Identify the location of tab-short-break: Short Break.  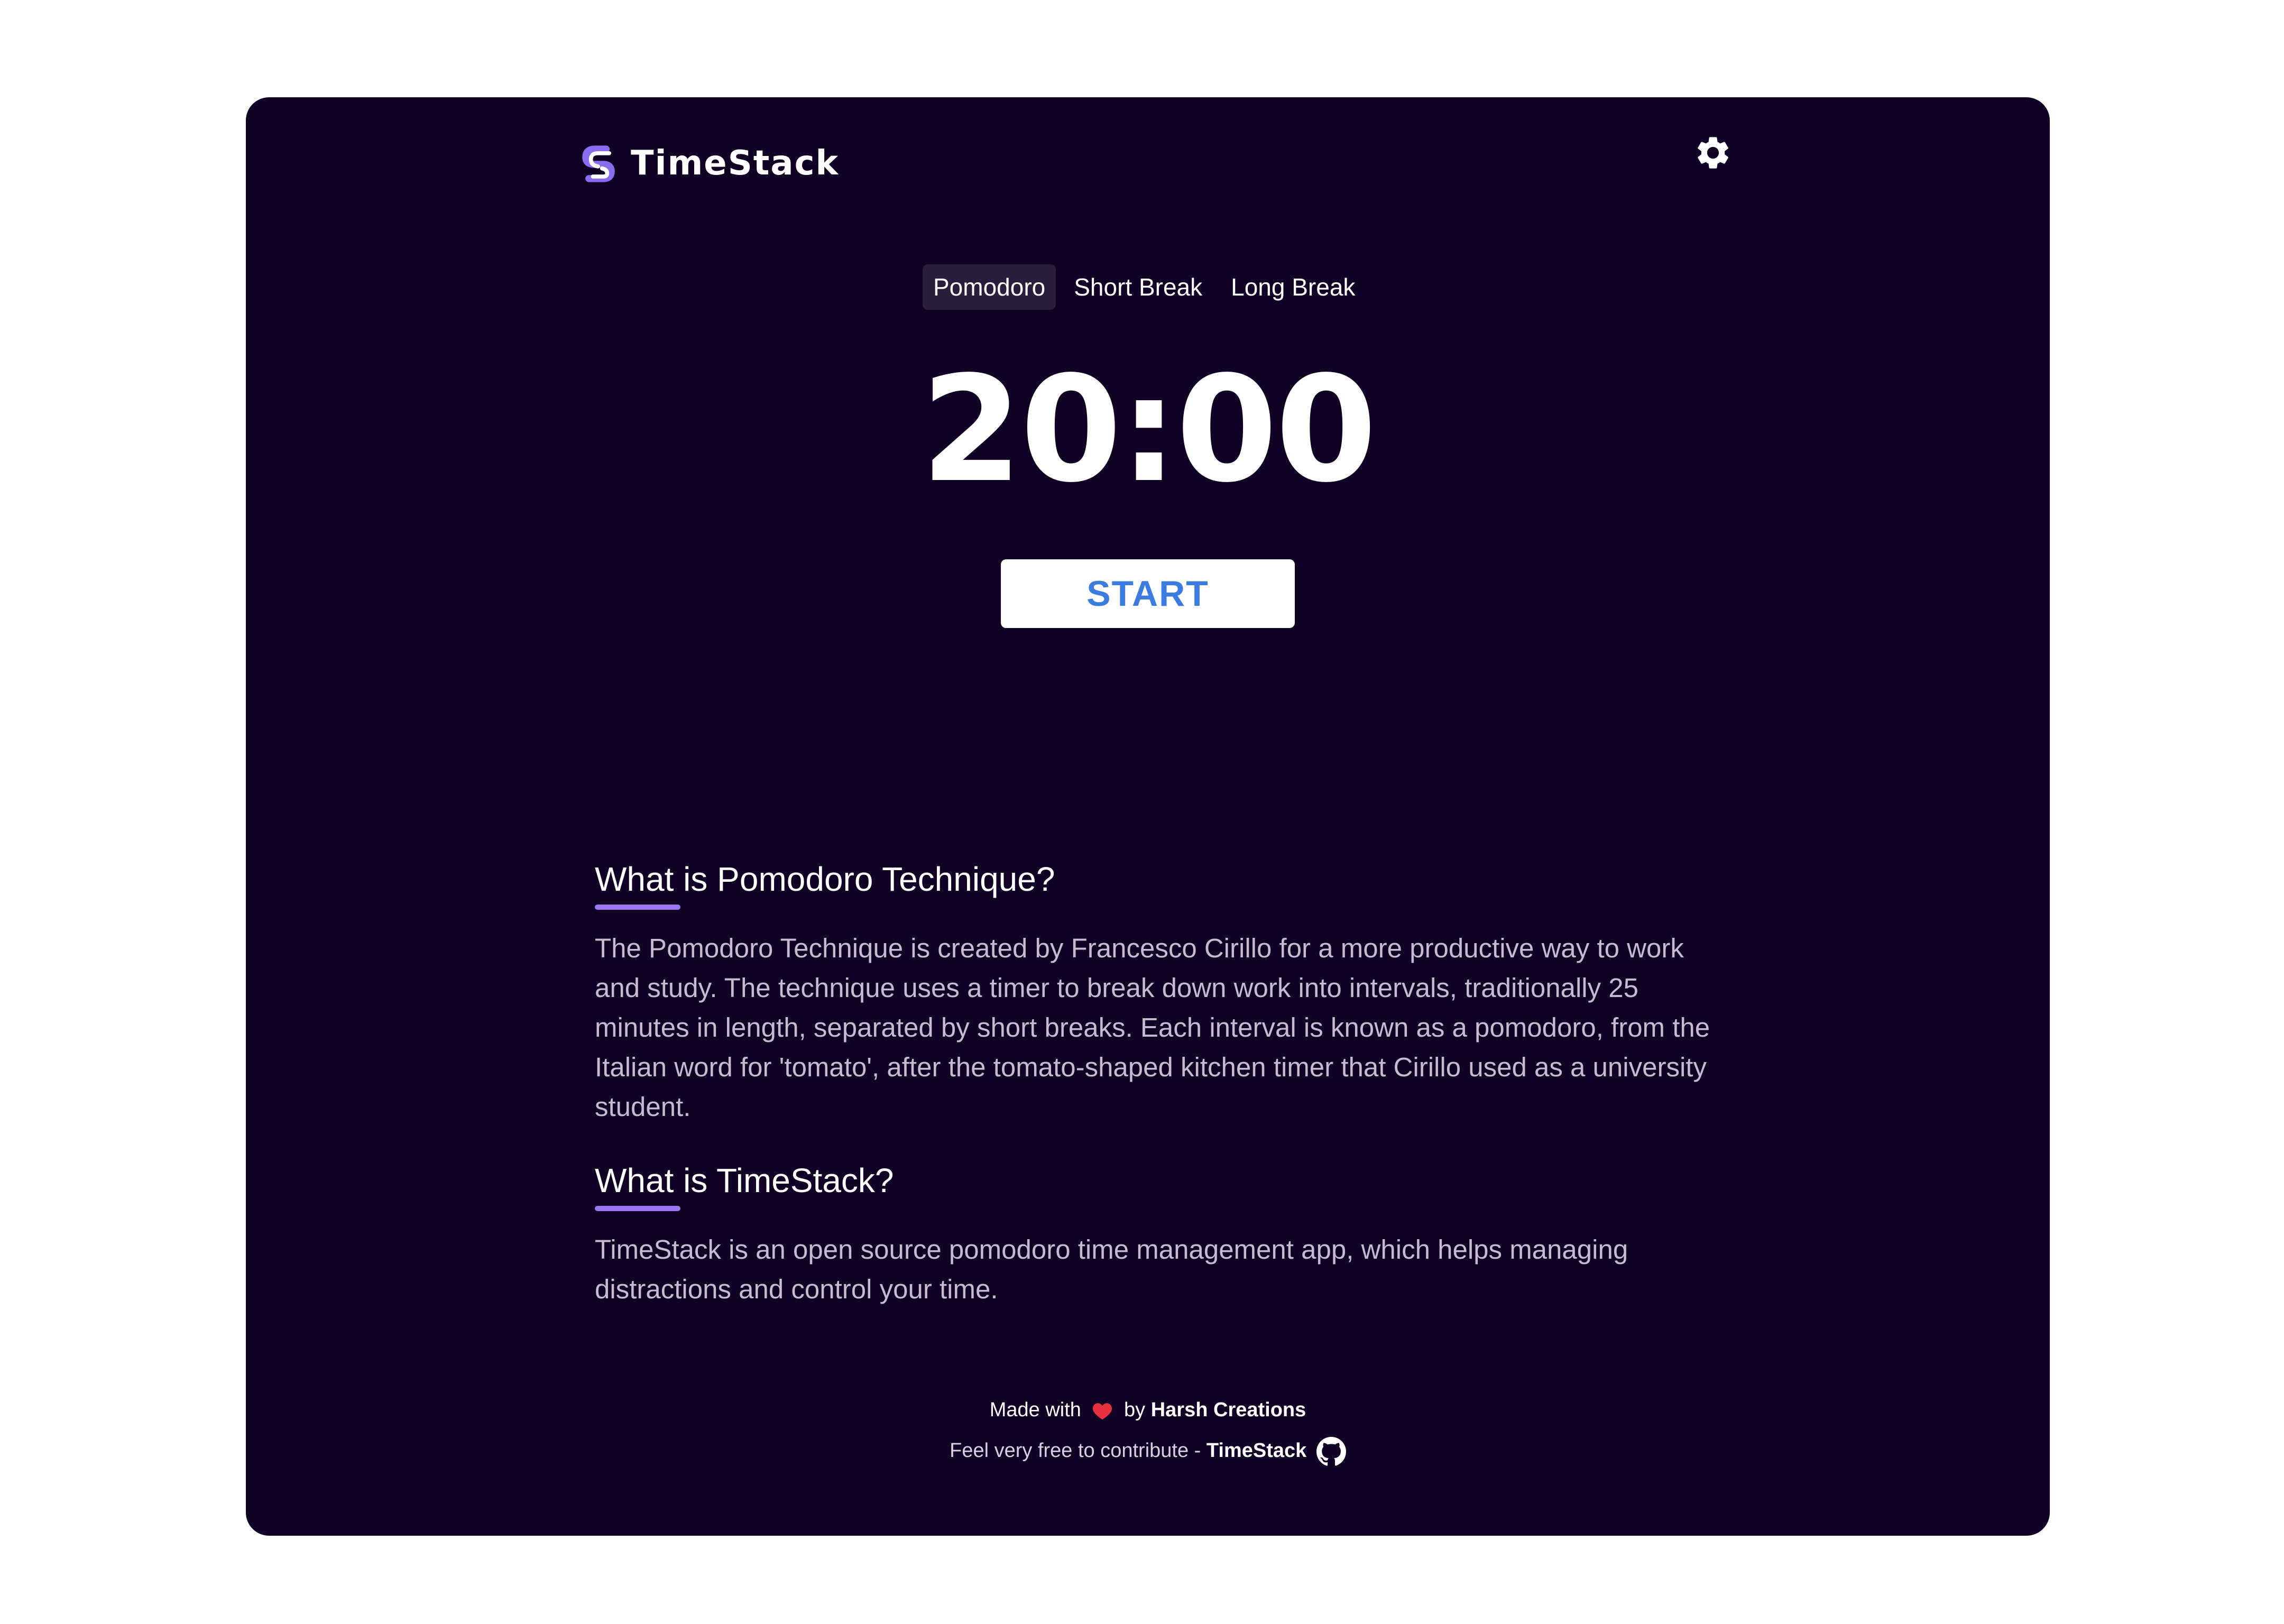
(1138, 287).